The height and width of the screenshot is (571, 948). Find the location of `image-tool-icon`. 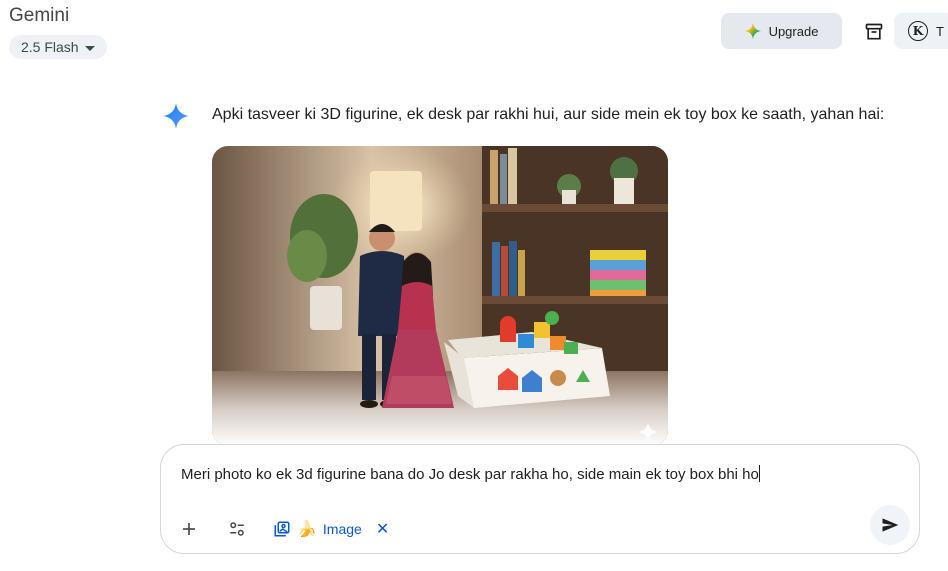

image-tool-icon is located at coordinates (282, 529).